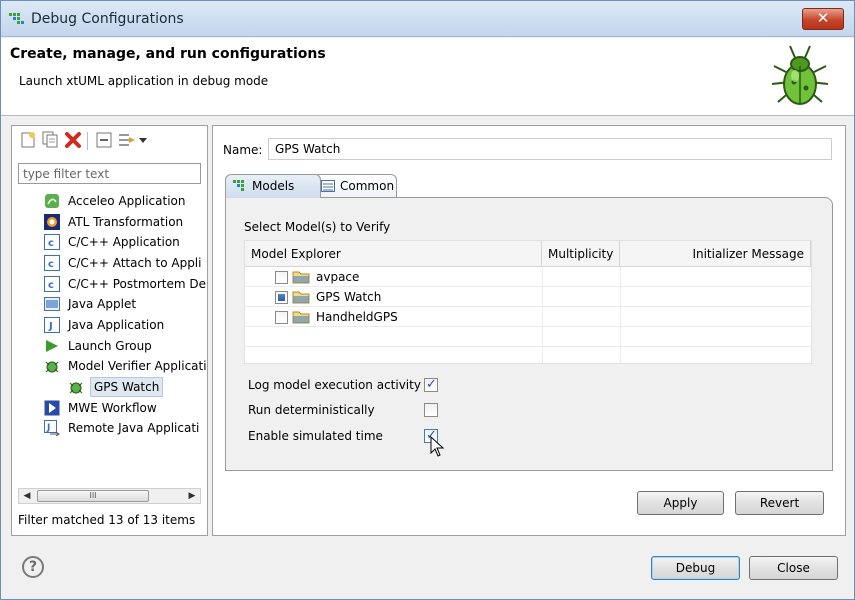  What do you see at coordinates (328, 186) in the screenshot?
I see `common-tab-icon` at bounding box center [328, 186].